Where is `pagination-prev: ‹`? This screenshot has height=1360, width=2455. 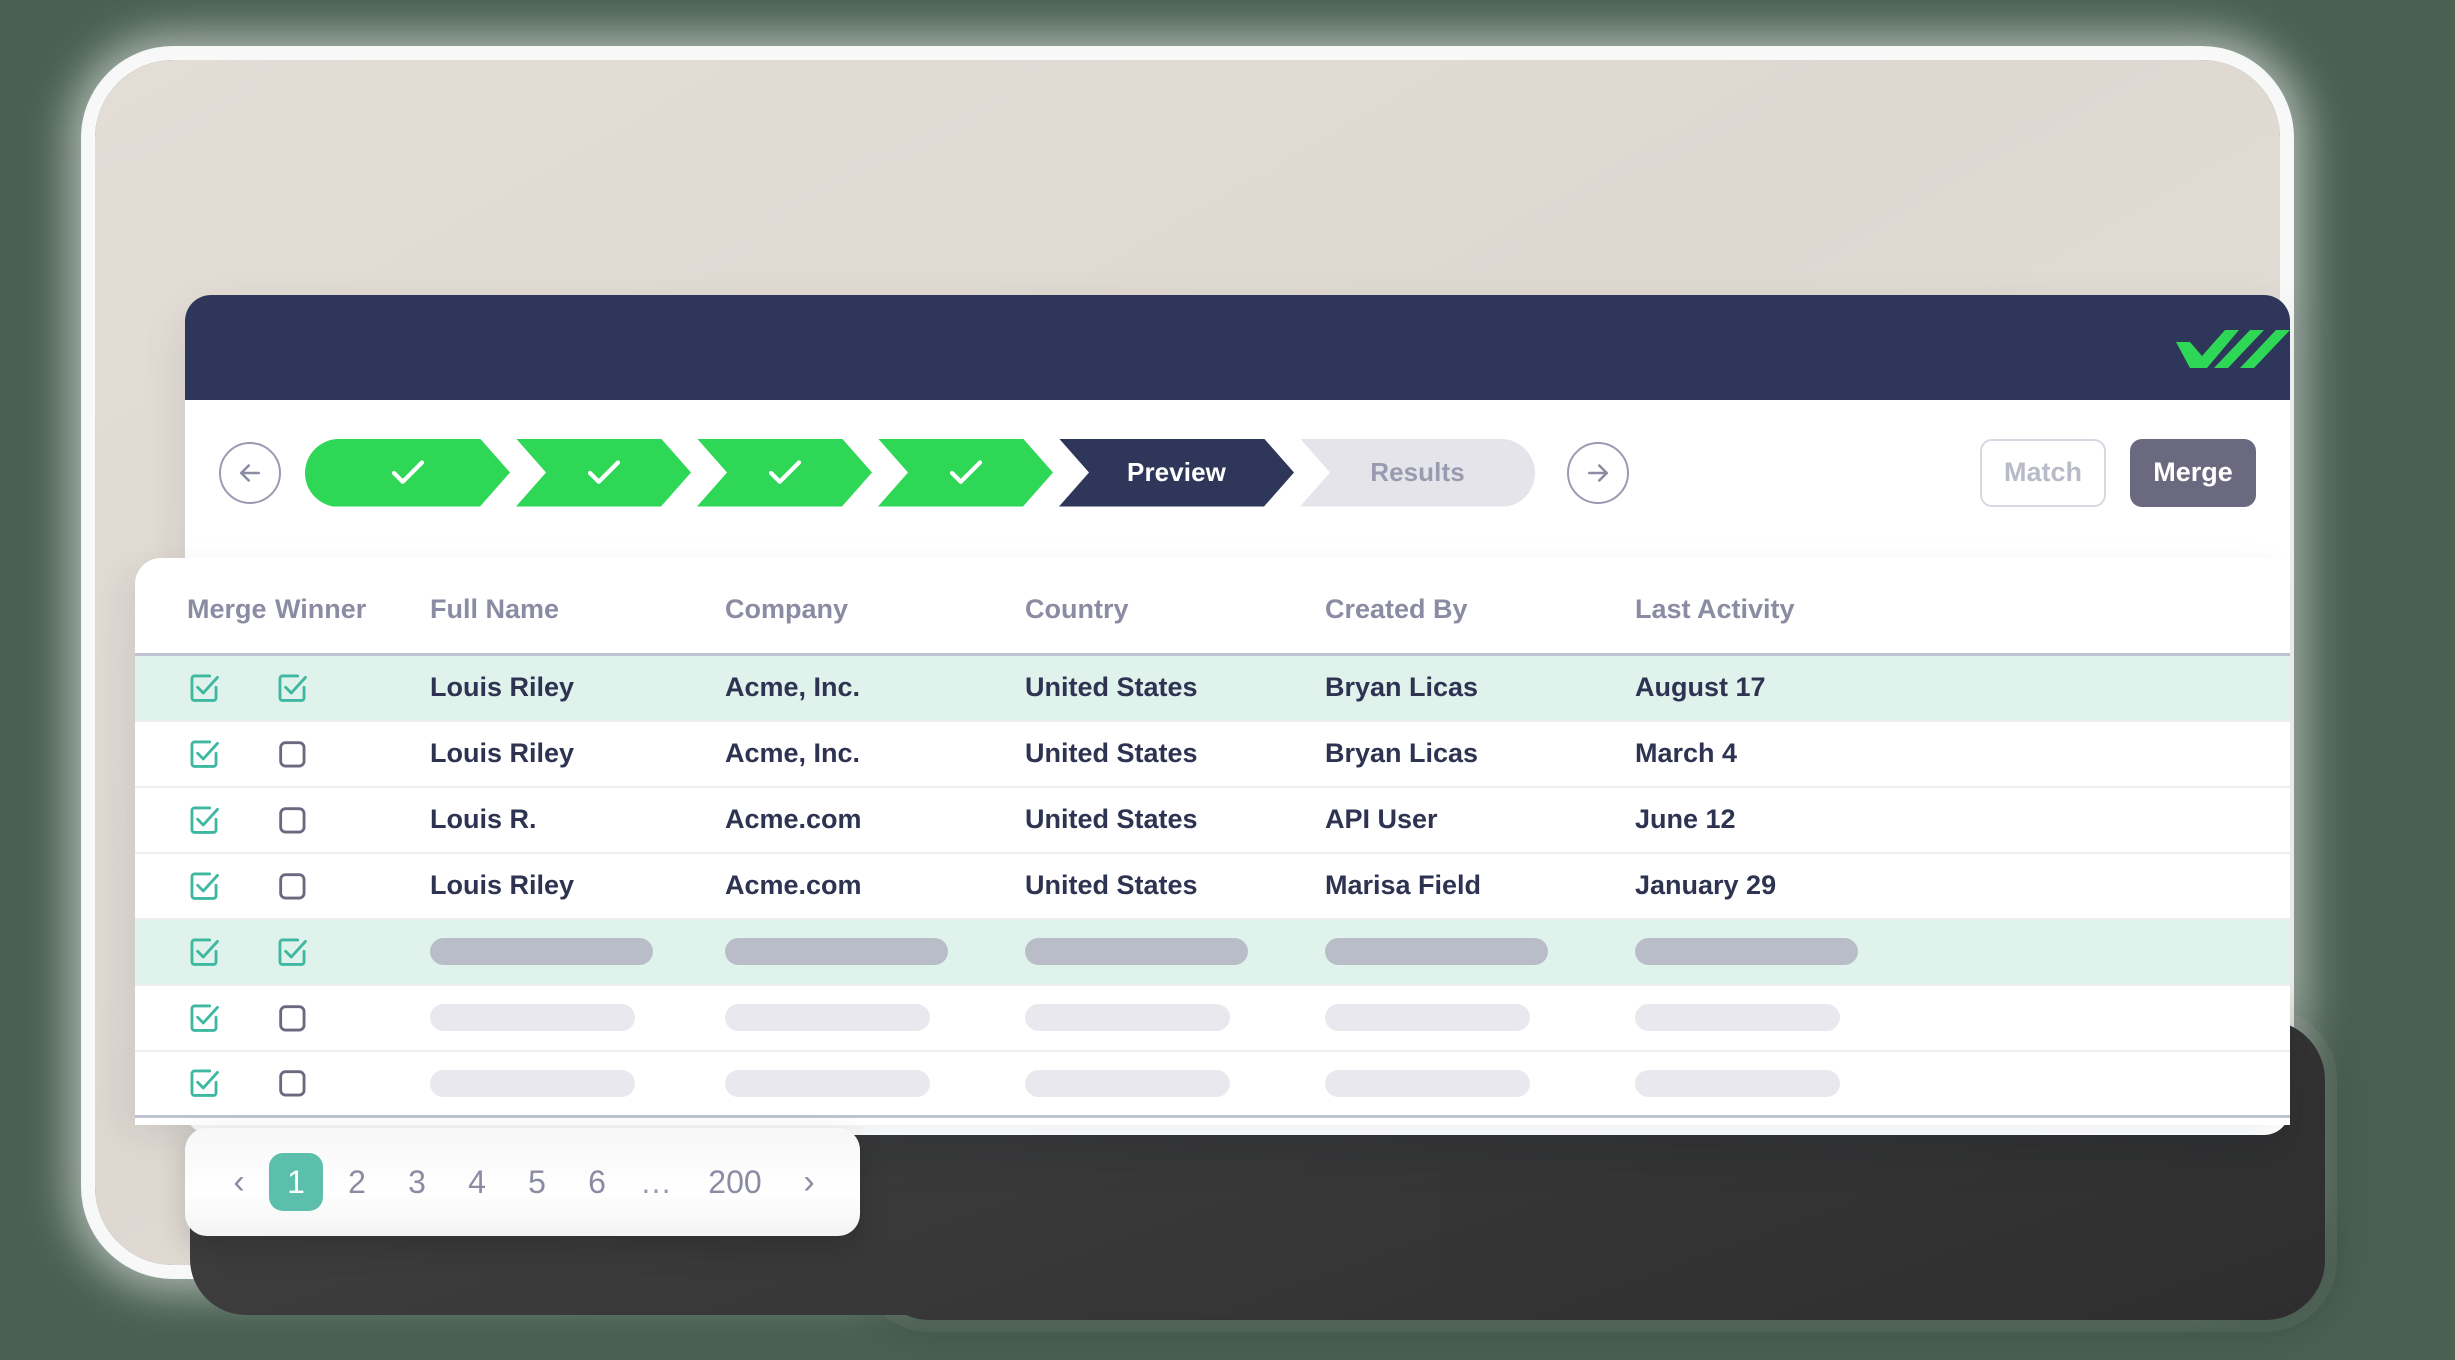
pagination-prev: ‹ is located at coordinates (239, 1182).